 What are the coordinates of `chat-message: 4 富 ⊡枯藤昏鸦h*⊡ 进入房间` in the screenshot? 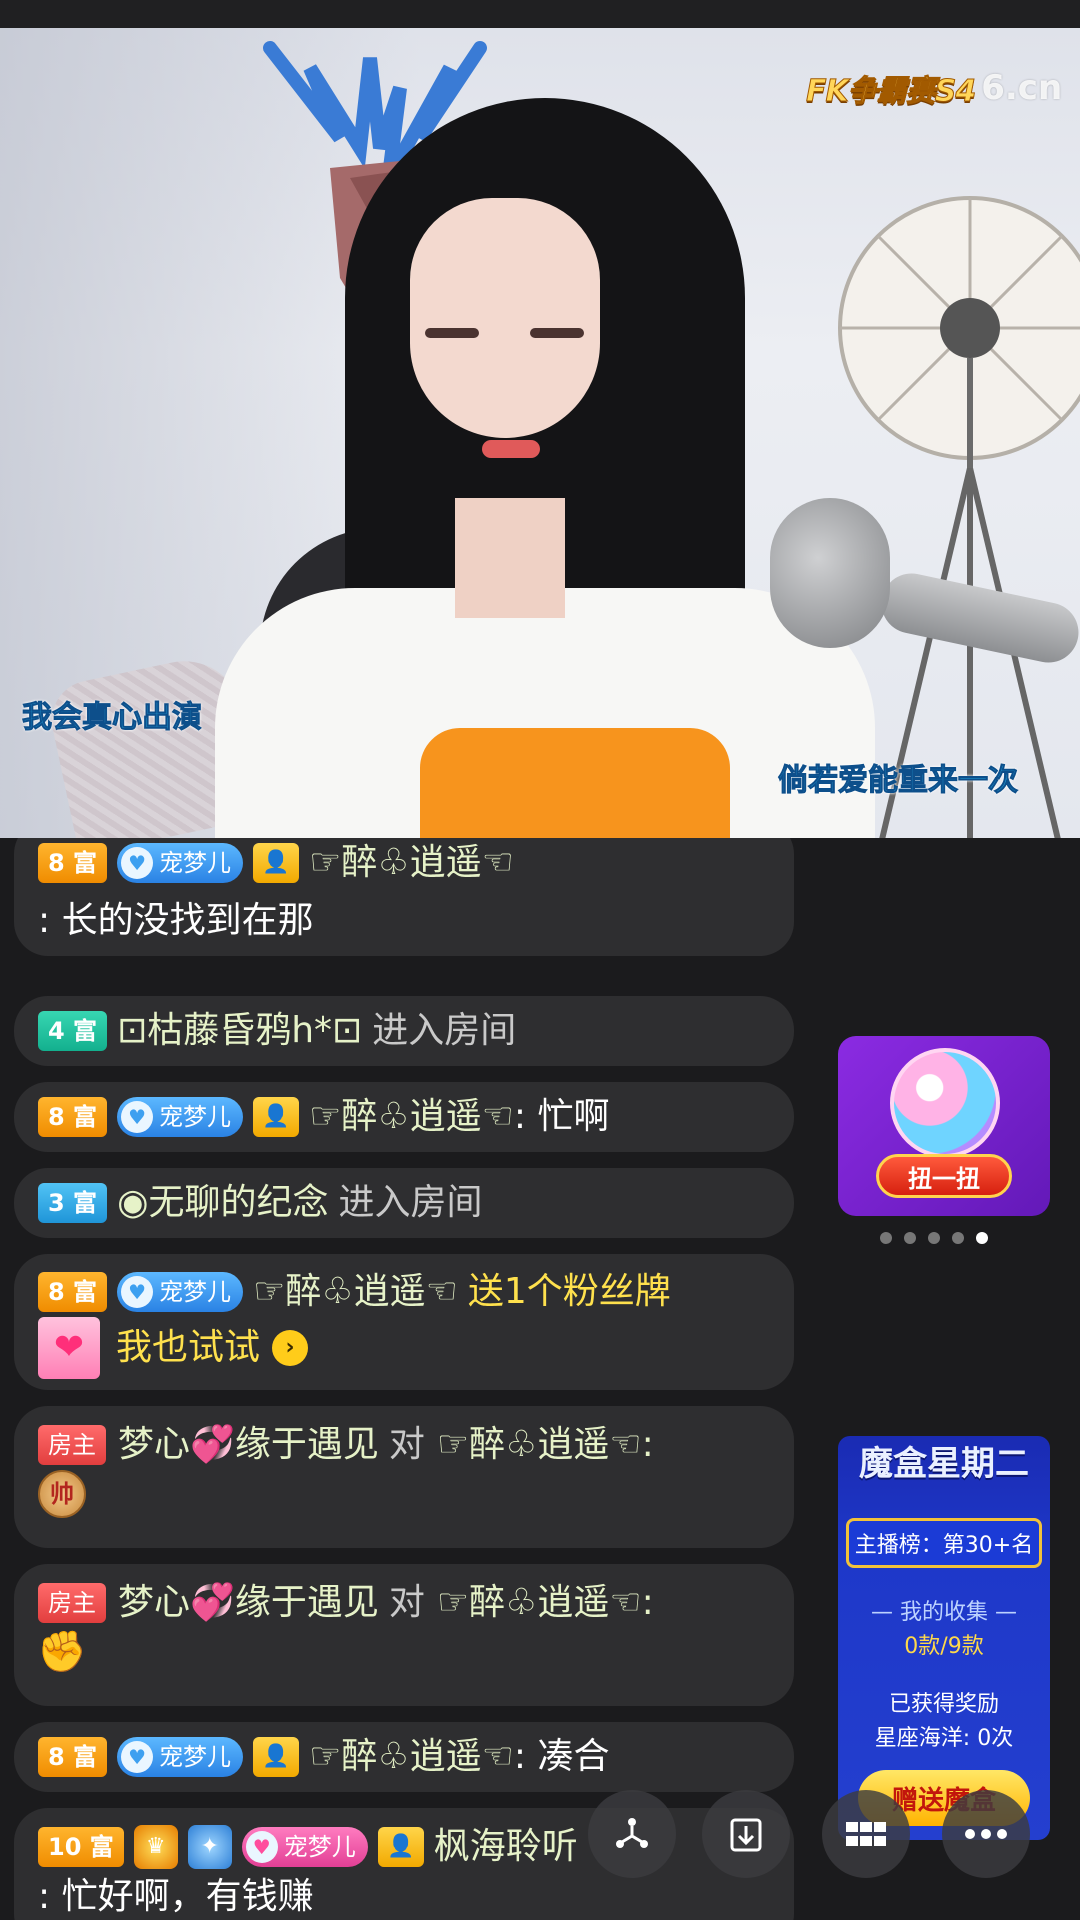 It's located at (404, 1031).